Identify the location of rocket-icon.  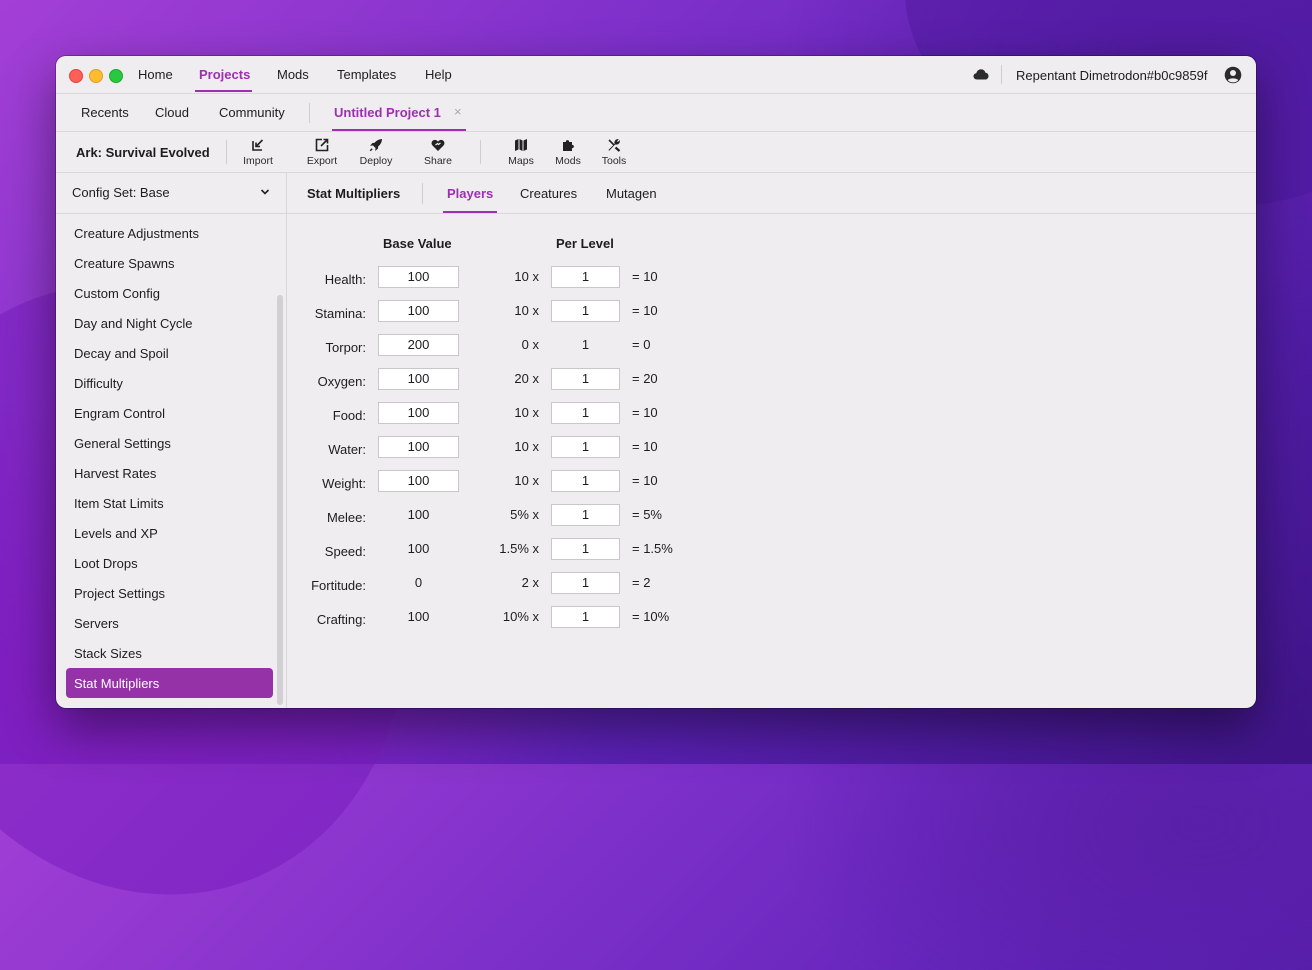
(375, 145).